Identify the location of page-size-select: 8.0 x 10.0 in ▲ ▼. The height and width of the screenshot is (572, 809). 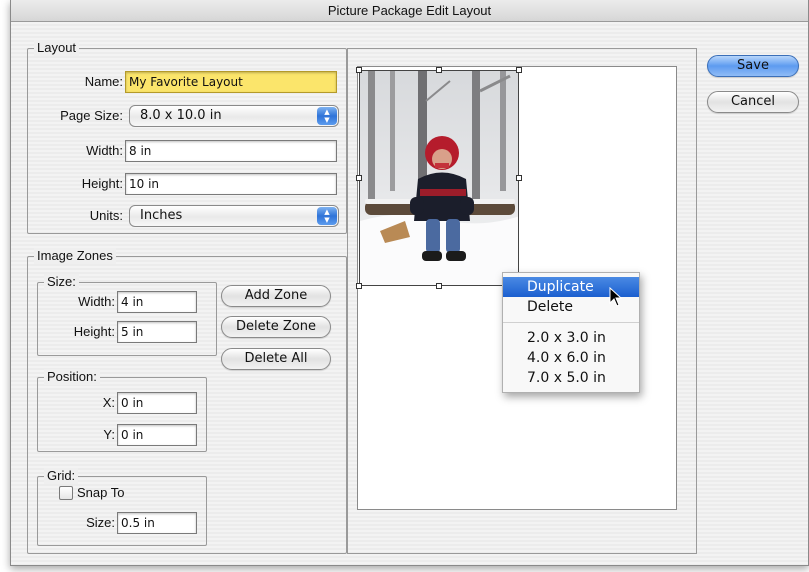
(234, 116).